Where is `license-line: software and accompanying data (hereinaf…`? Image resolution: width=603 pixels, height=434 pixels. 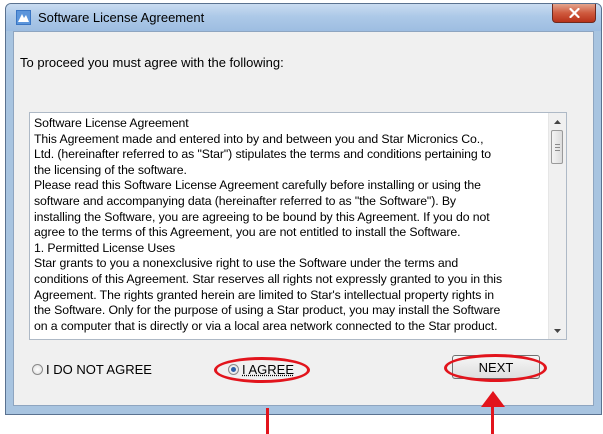 license-line: software and accompanying data (hereinaf… is located at coordinates (245, 200).